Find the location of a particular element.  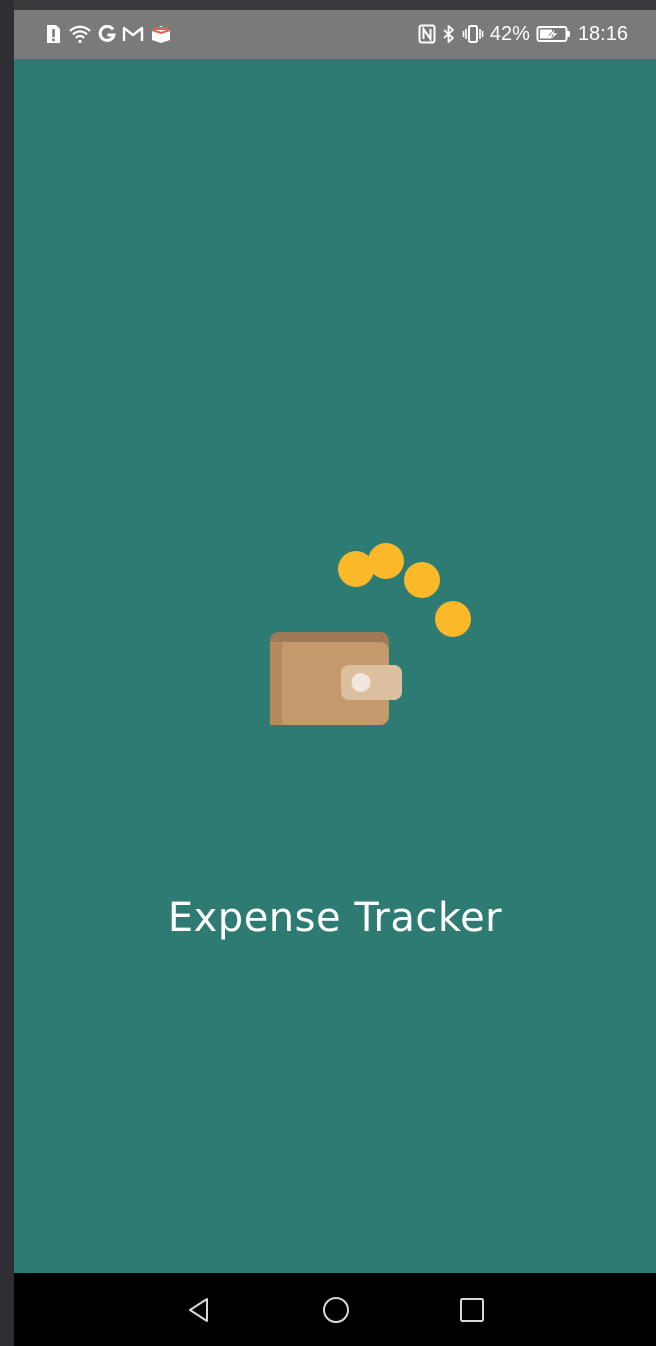

status-bar: 42% 18:16 is located at coordinates (335, 34).